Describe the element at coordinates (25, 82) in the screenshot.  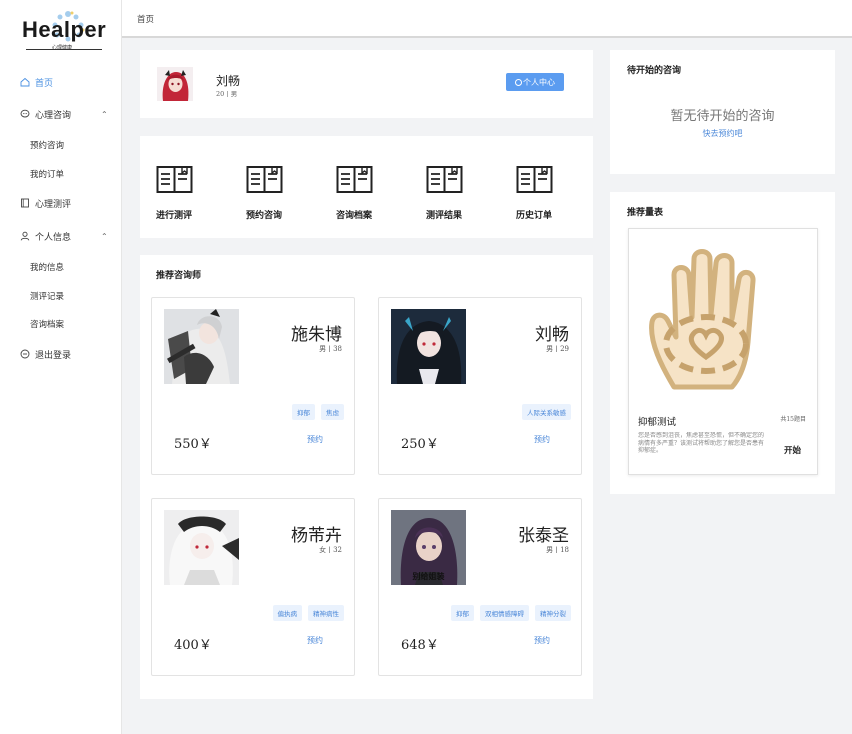
I see `home-icon` at that location.